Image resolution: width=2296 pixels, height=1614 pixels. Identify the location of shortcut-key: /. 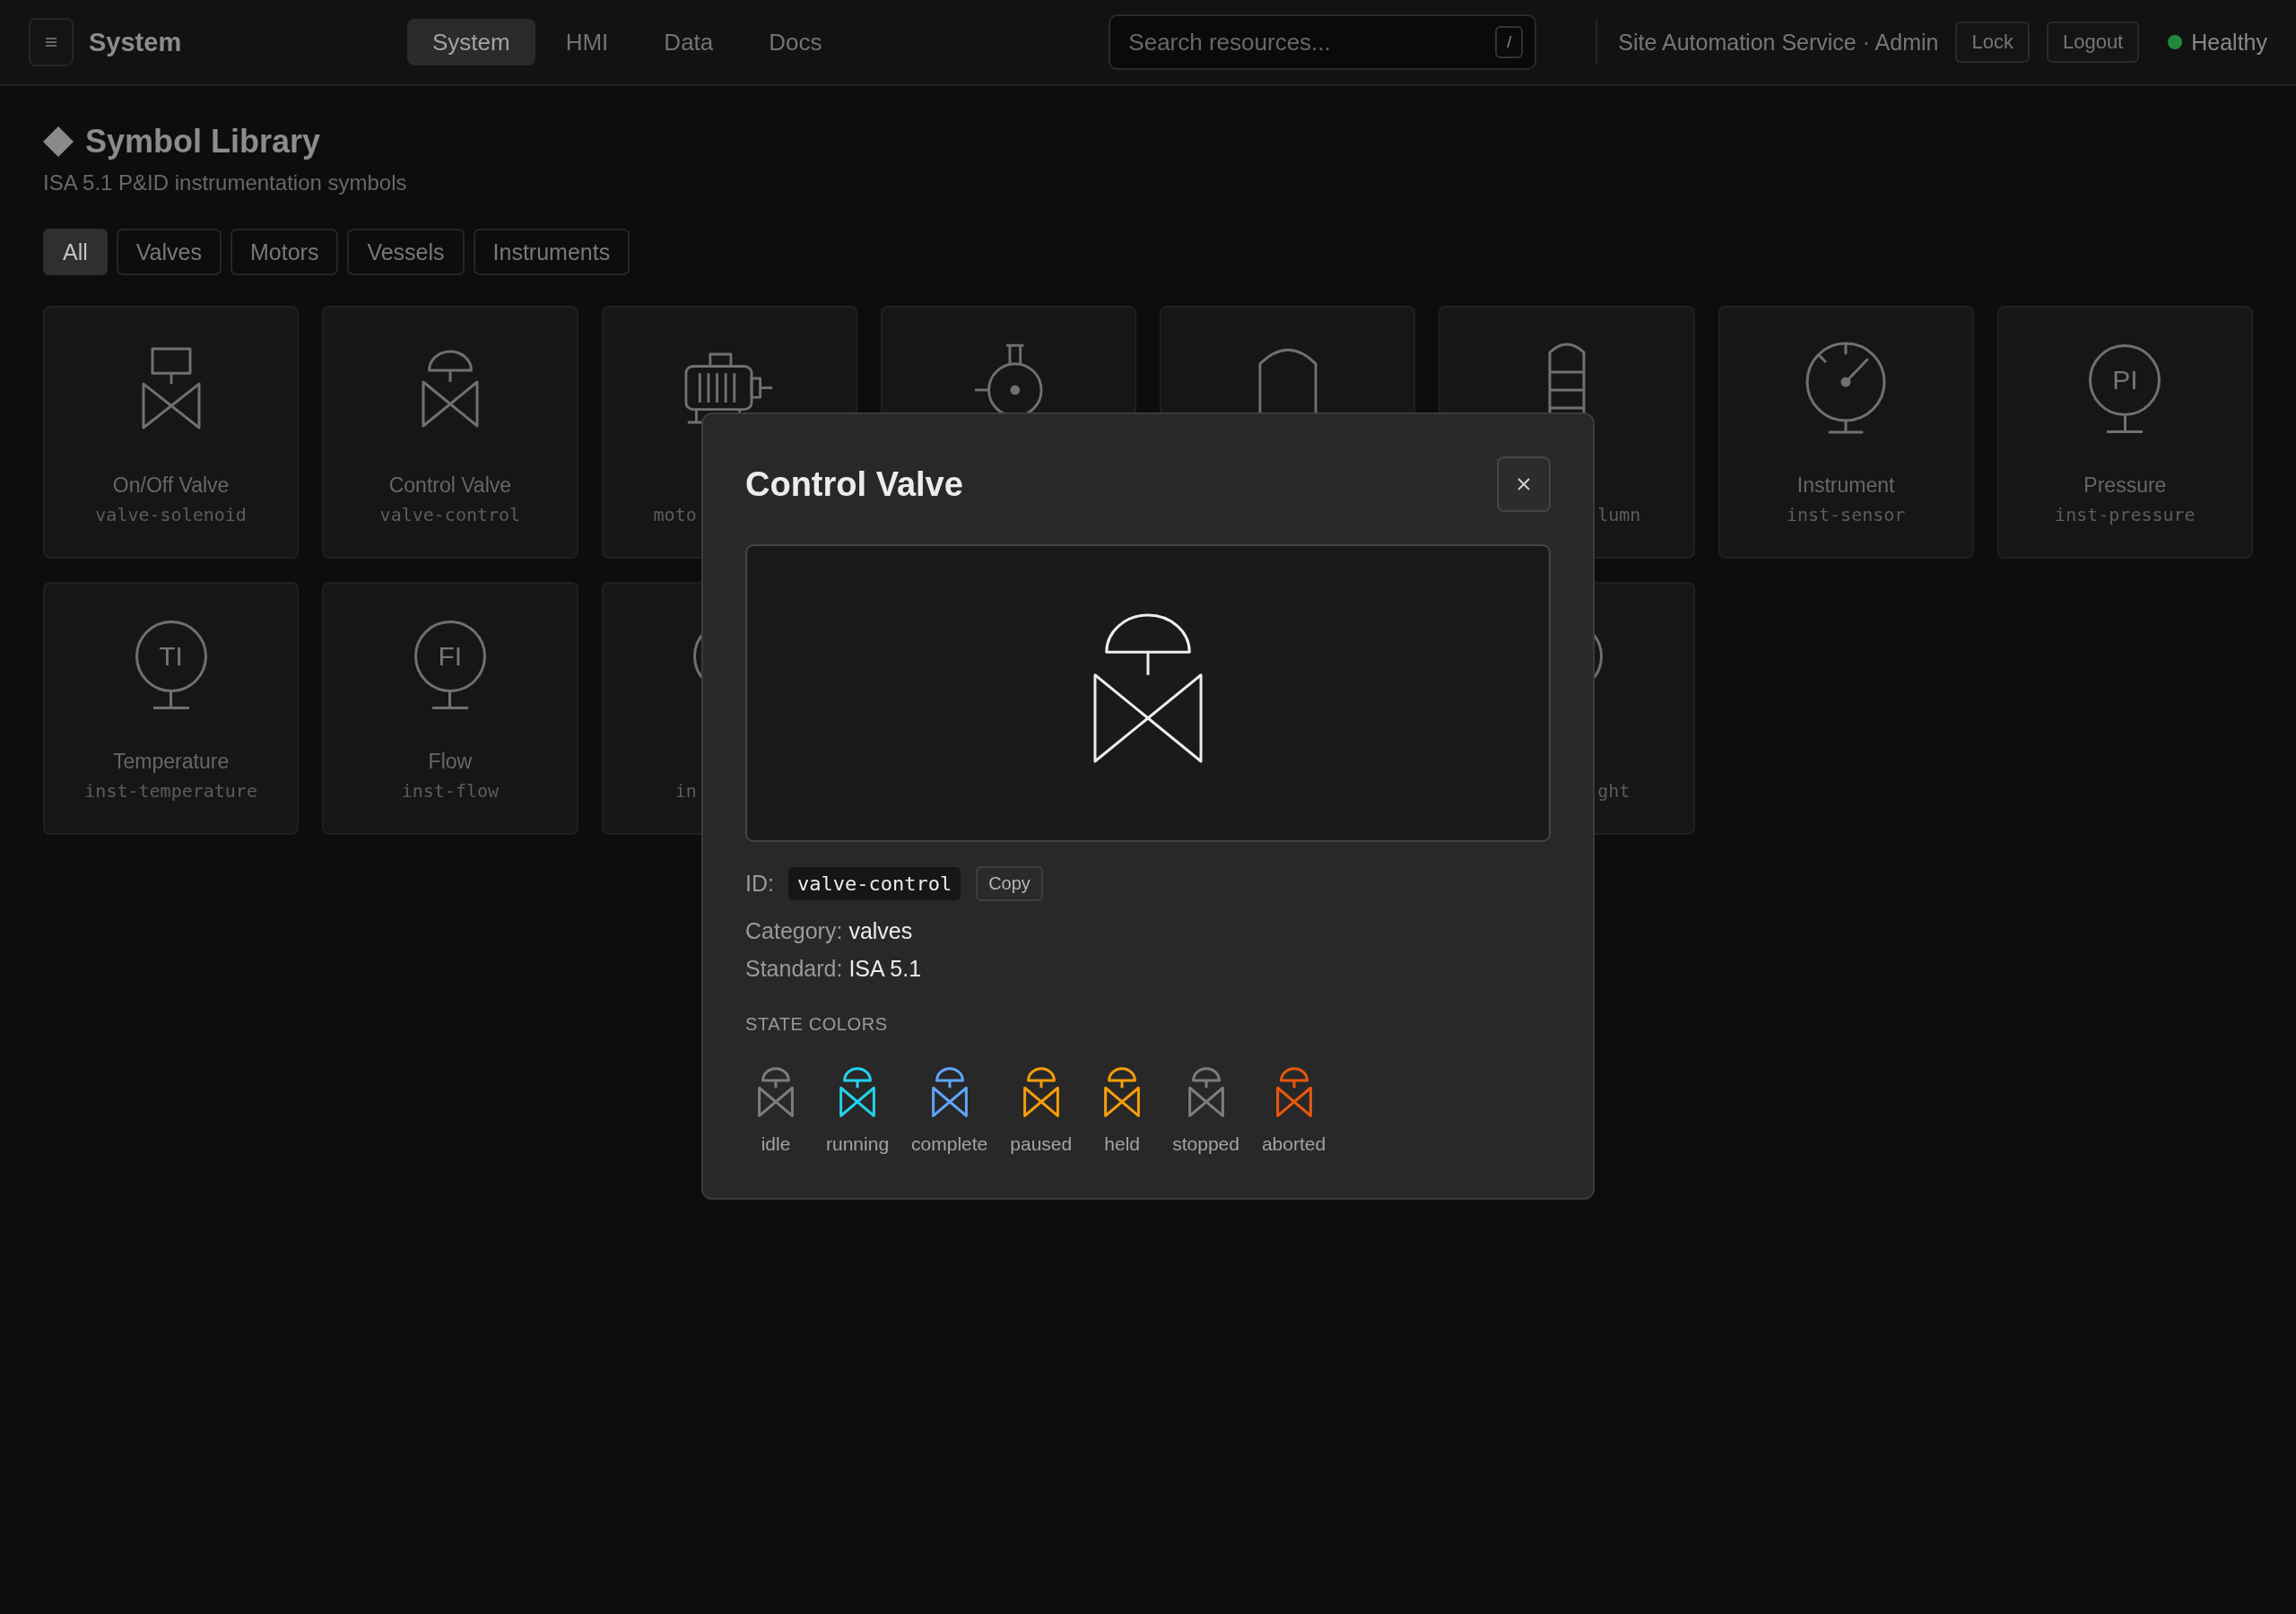
(1509, 42).